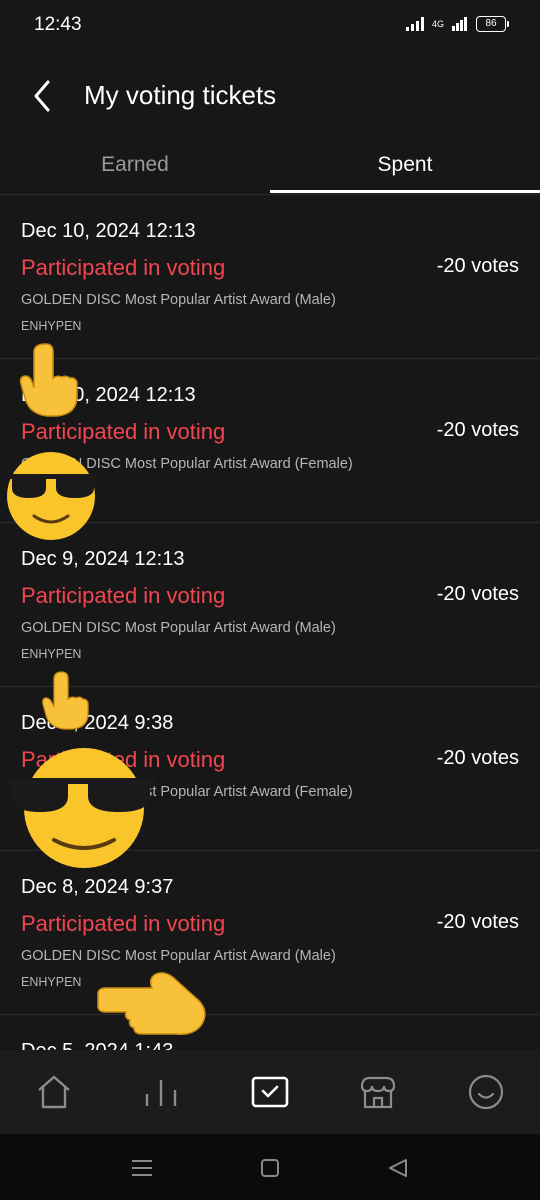  I want to click on signal-icon, so click(414, 24).